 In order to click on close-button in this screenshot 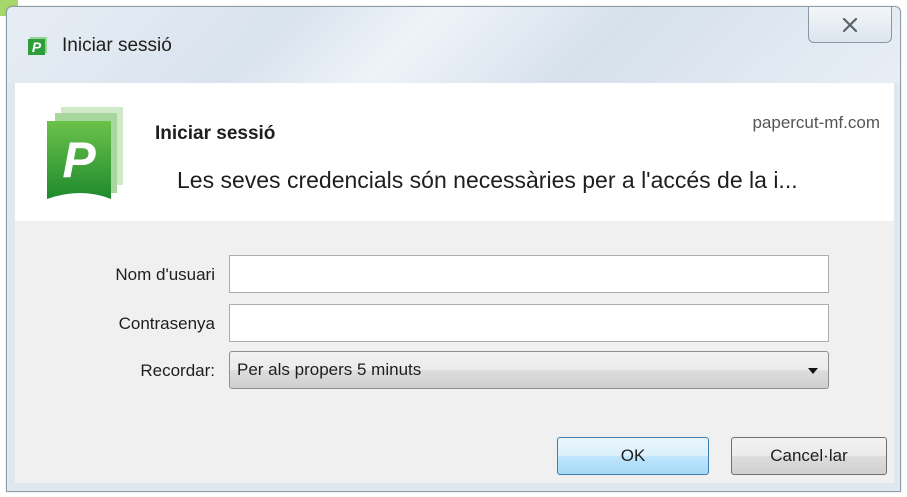, I will do `click(850, 25)`.